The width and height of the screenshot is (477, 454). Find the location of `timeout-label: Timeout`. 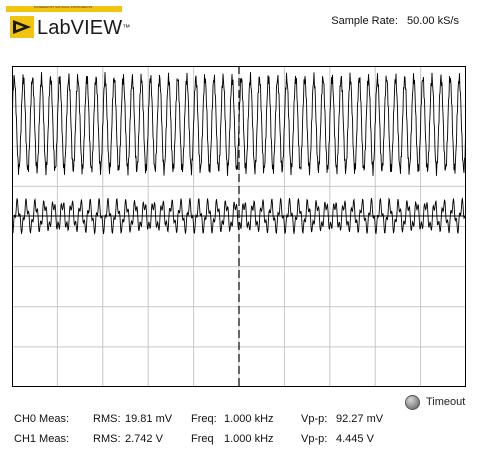

timeout-label: Timeout is located at coordinates (446, 402).